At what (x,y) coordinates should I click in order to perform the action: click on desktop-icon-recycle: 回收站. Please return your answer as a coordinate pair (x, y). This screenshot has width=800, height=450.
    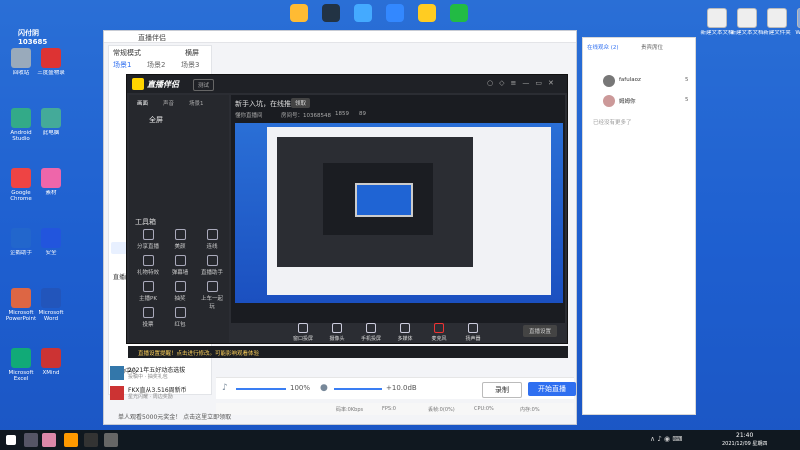
    Looking at the image, I should click on (21, 65).